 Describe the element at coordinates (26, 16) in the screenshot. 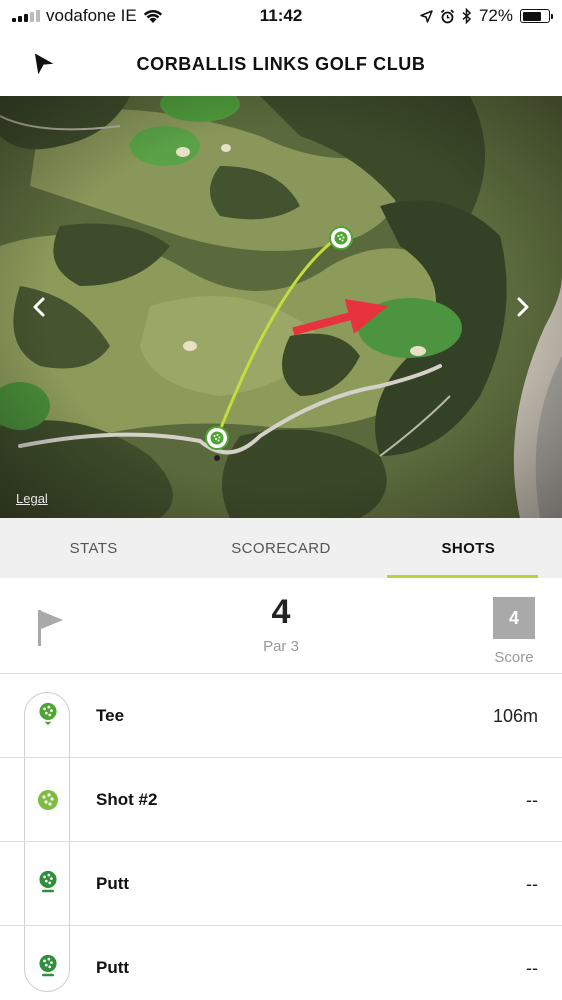

I see `signal-icon` at that location.